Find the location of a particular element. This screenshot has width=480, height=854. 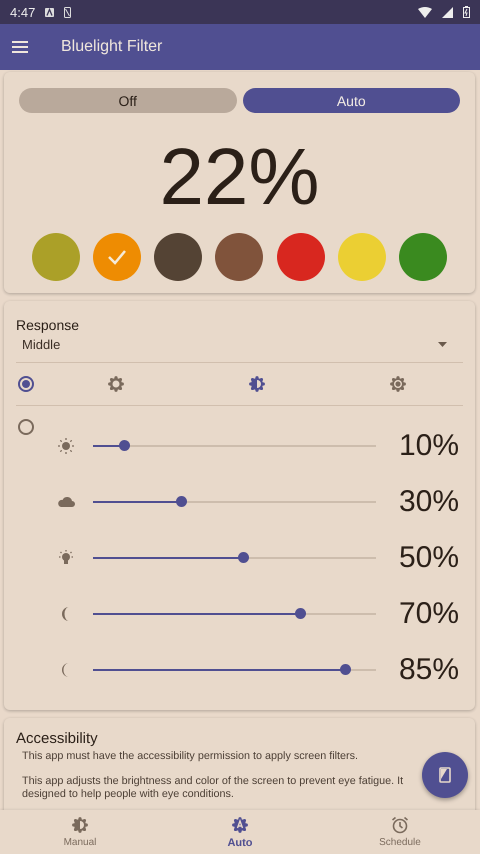

manual-radio is located at coordinates (26, 427).